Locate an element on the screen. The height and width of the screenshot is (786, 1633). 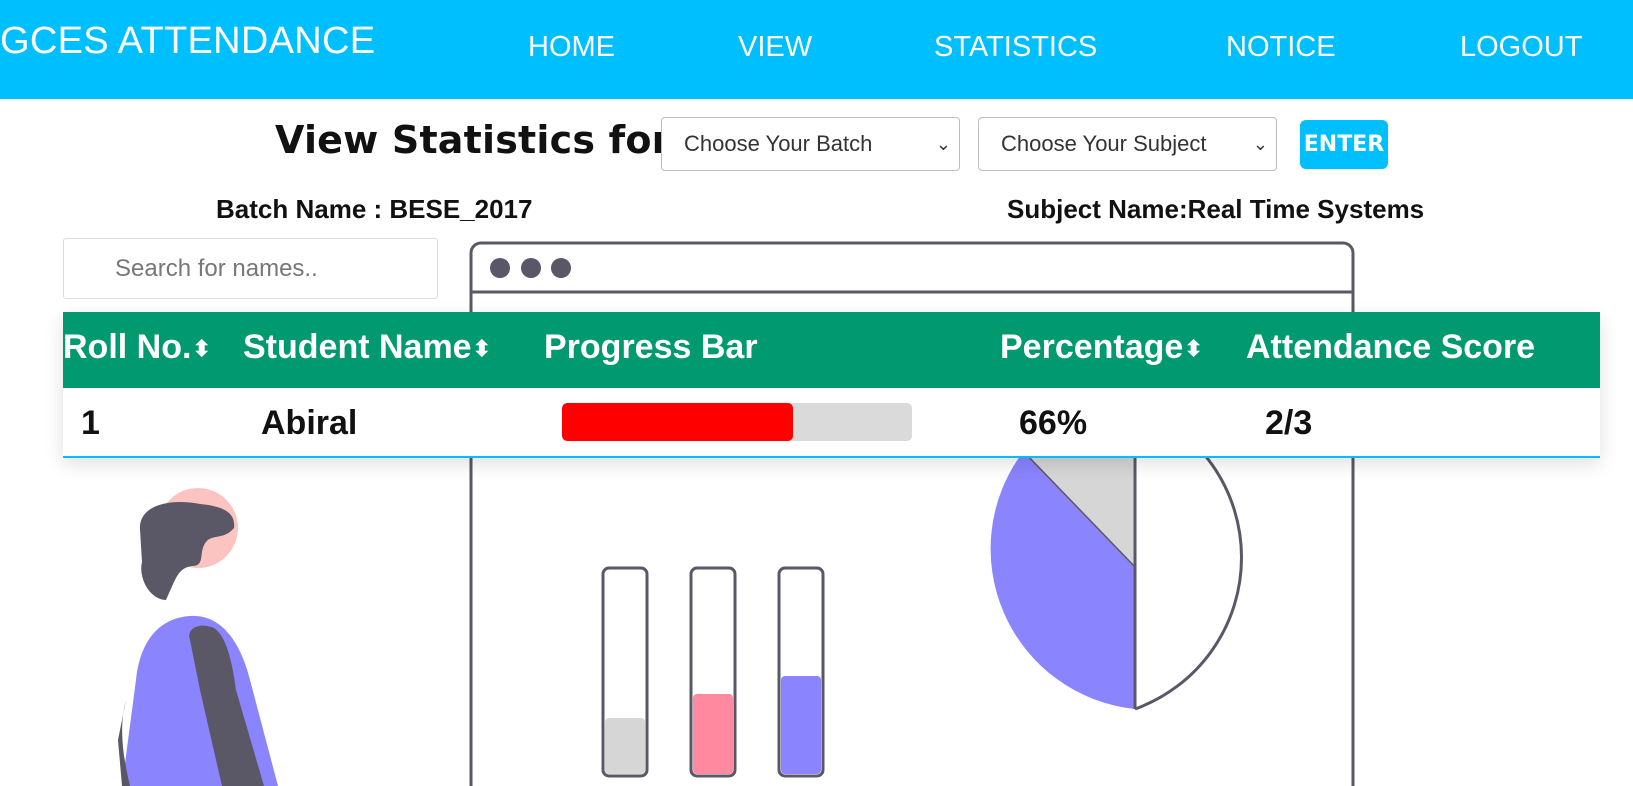
attendance-progress-bar is located at coordinates (737, 422).